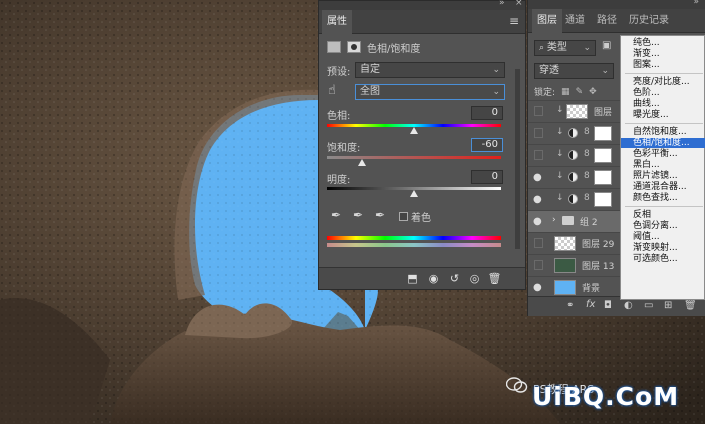 This screenshot has width=705, height=424. What do you see at coordinates (608, 305) in the screenshot?
I see `add-mask-icon: ◘` at bounding box center [608, 305].